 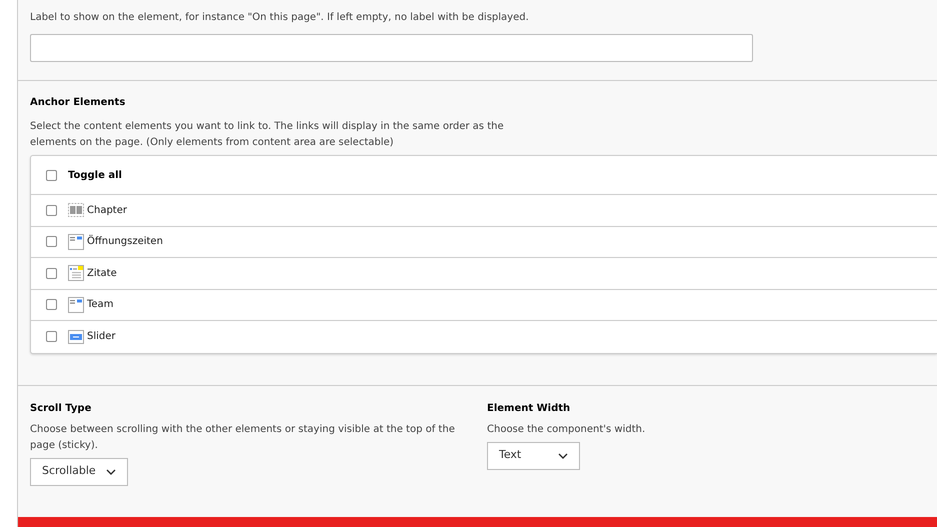 I want to click on element-label: Slider, so click(x=101, y=336).